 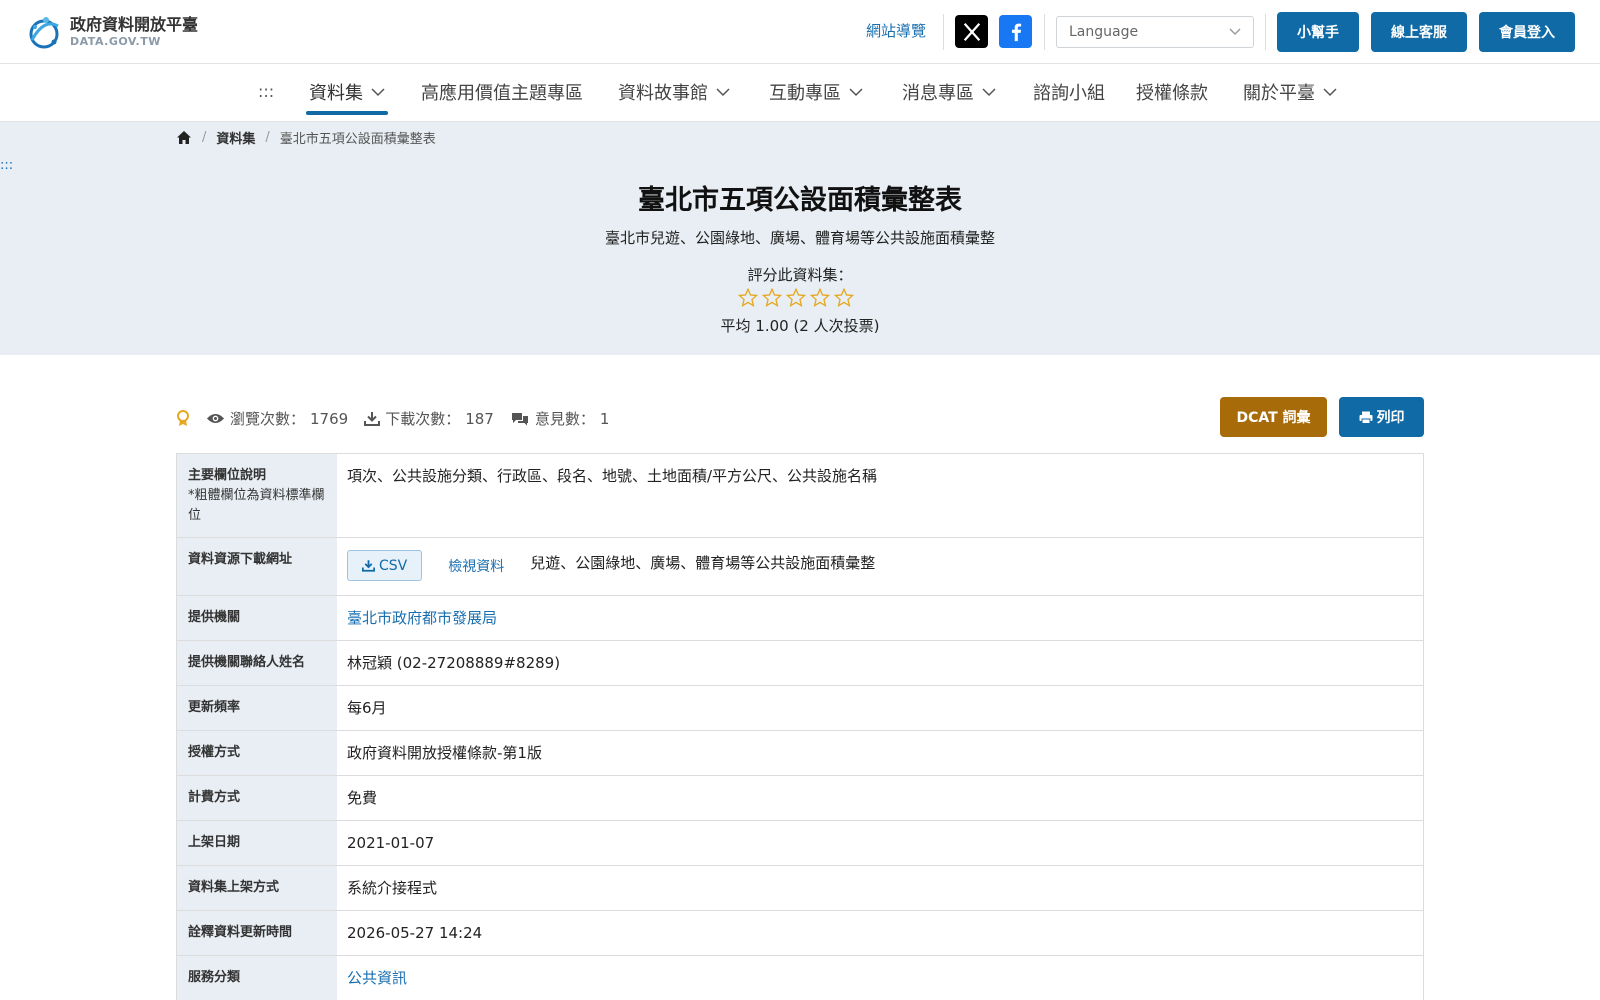 What do you see at coordinates (423, 419) in the screenshot?
I see `downloads-label: 下載次數：` at bounding box center [423, 419].